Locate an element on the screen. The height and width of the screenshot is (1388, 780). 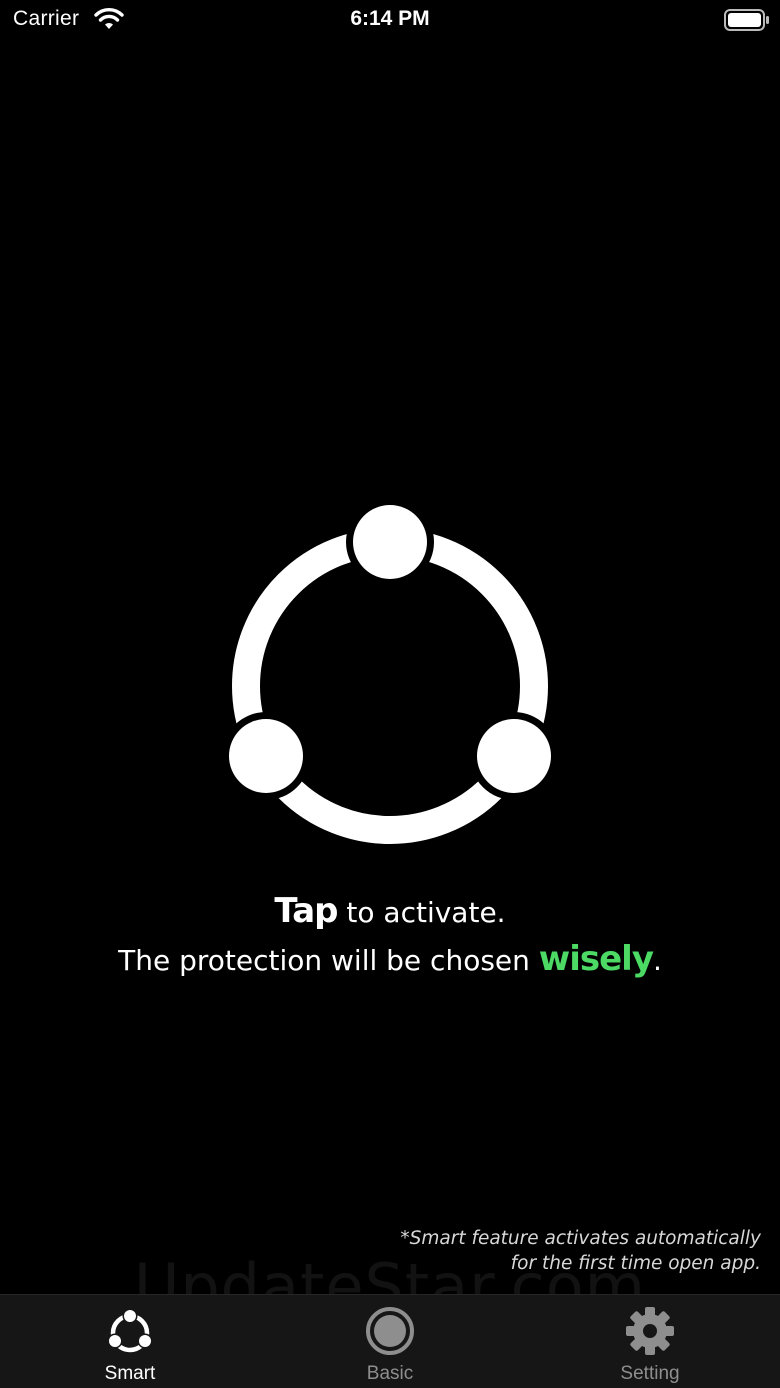
tagline-line-1: Tap to activate. is located at coordinates (390, 912).